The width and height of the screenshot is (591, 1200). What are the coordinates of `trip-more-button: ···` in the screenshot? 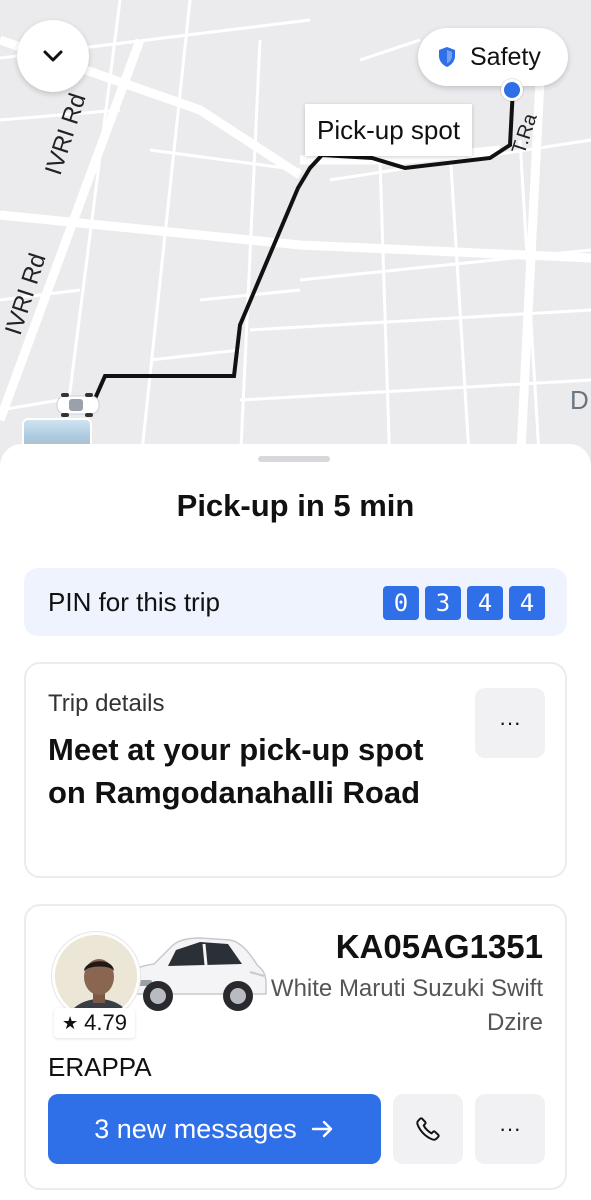 It's located at (510, 723).